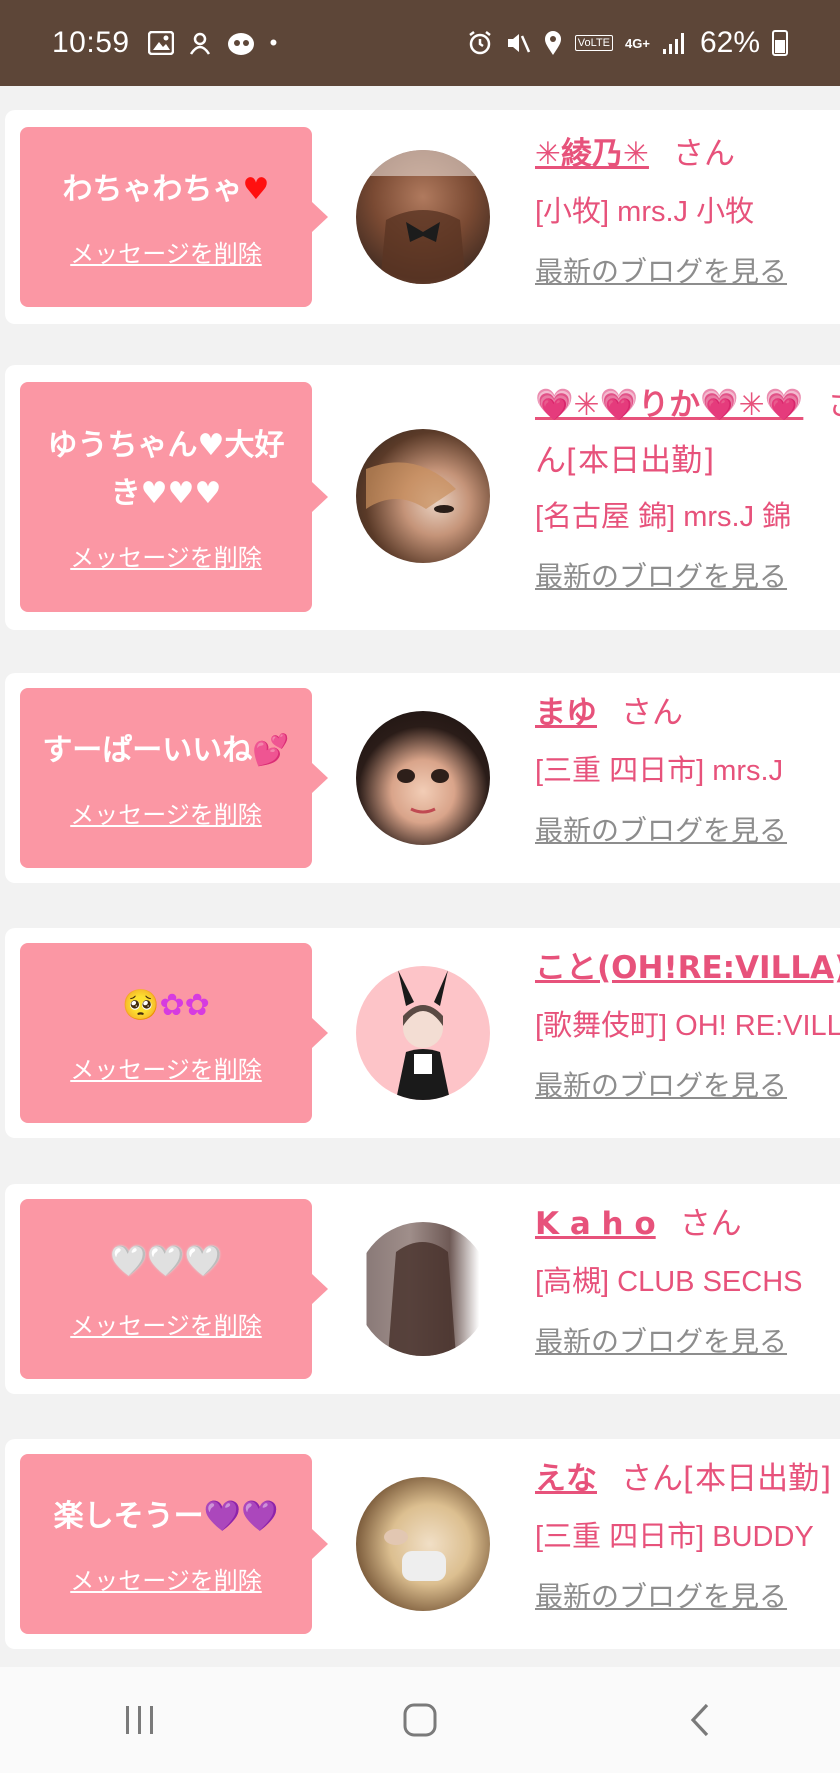 This screenshot has width=840, height=1773. Describe the element at coordinates (592, 154) in the screenshot. I see `profile-name-link: ✳綾乃✳` at that location.